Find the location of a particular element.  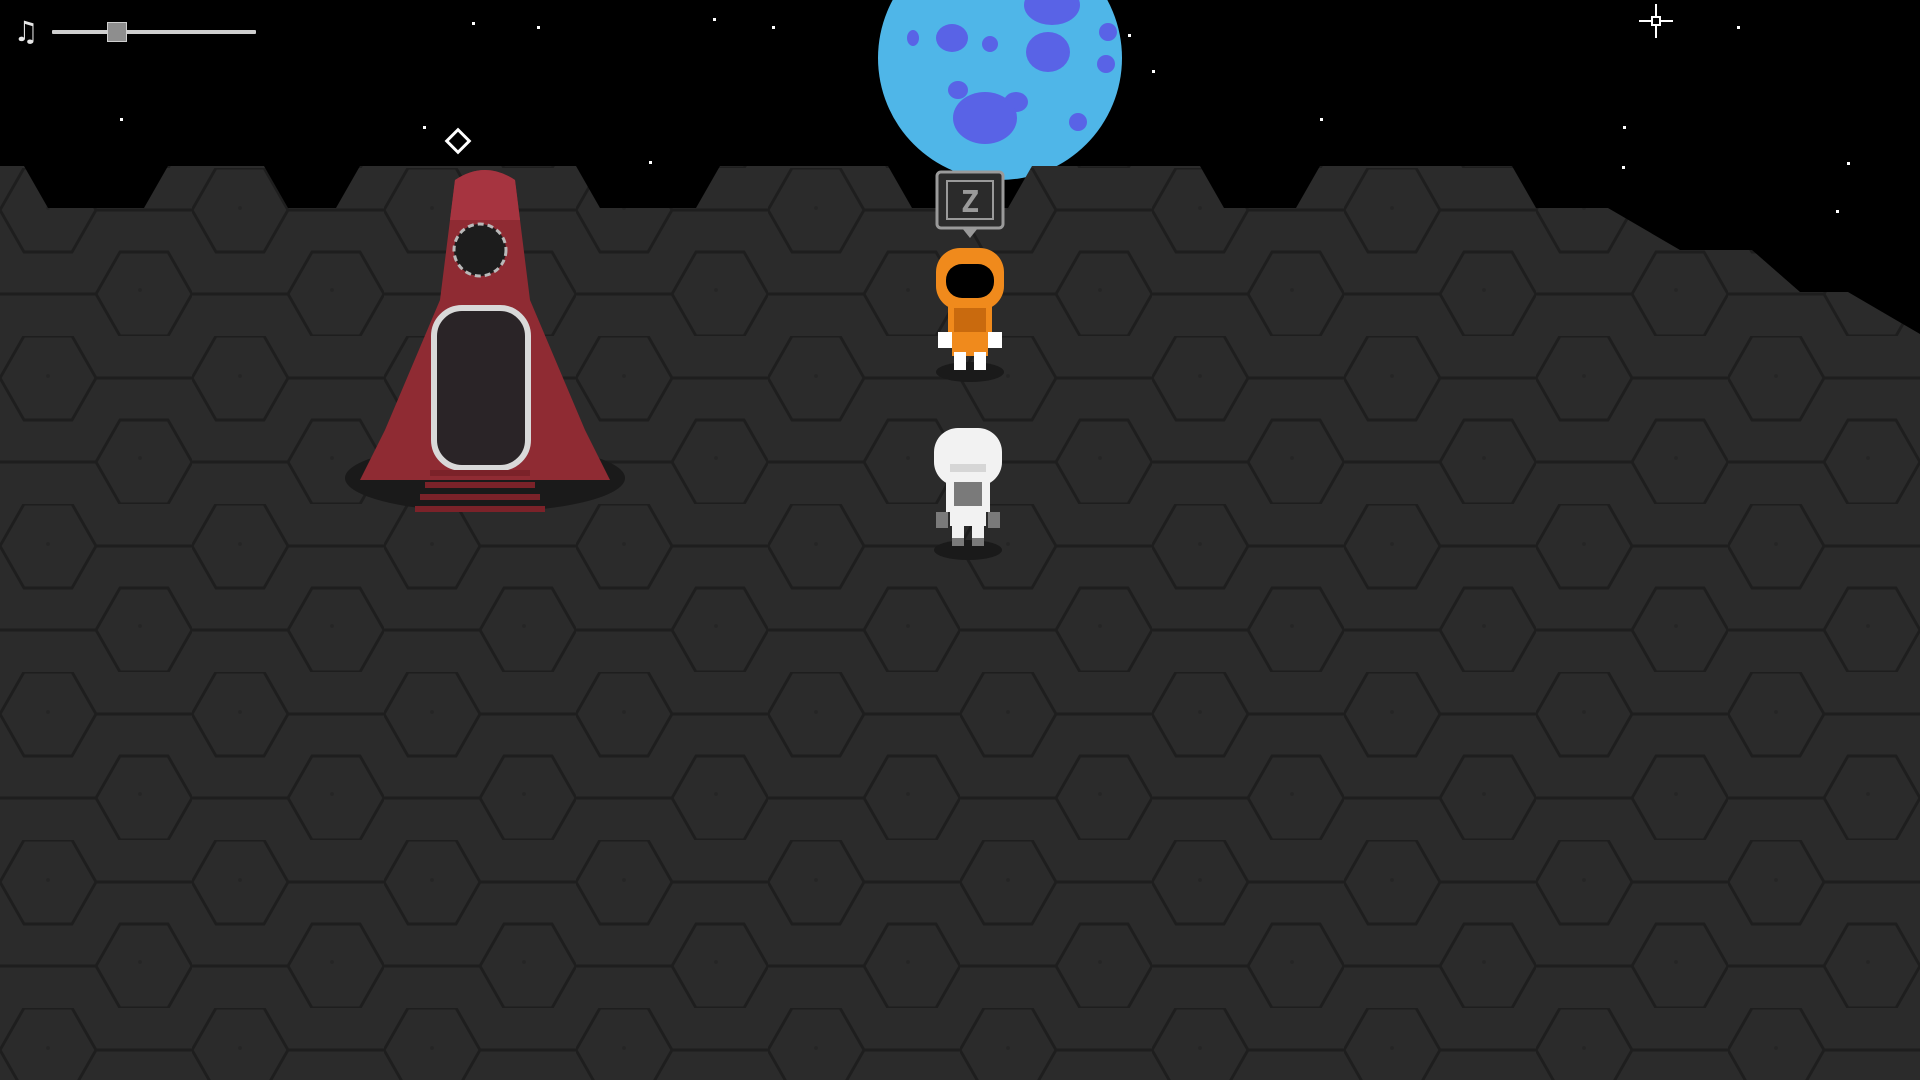

music-volume-control: ♫ is located at coordinates (134, 32).